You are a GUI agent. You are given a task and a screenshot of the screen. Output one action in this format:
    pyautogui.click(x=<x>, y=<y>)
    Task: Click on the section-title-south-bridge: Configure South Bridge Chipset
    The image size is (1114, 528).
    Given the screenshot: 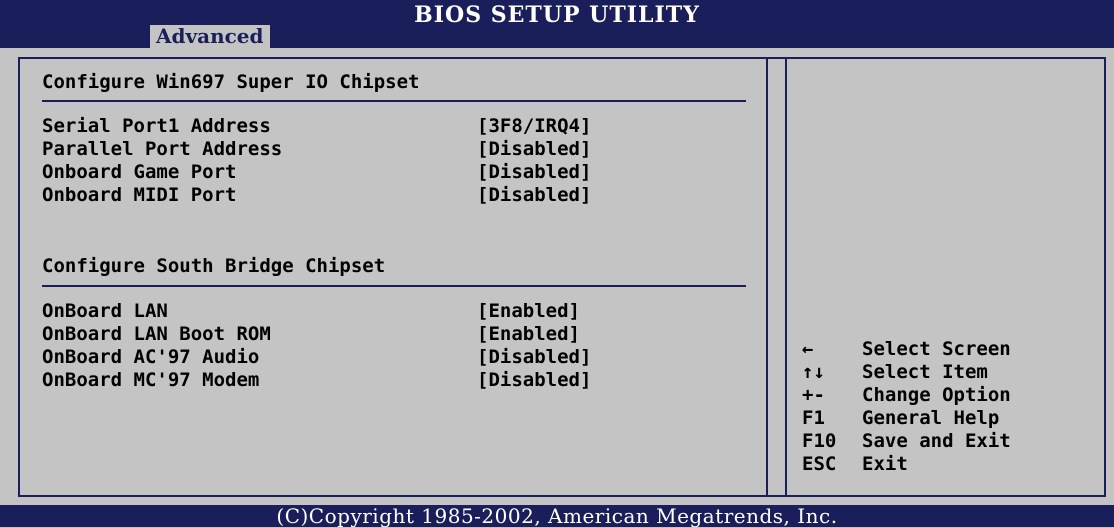 What is the action you would take?
    pyautogui.click(x=214, y=266)
    